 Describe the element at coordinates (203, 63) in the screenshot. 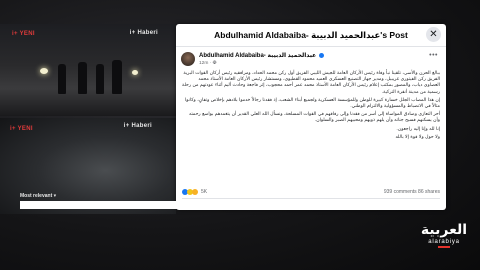

I see `timestamp: 12m` at that location.